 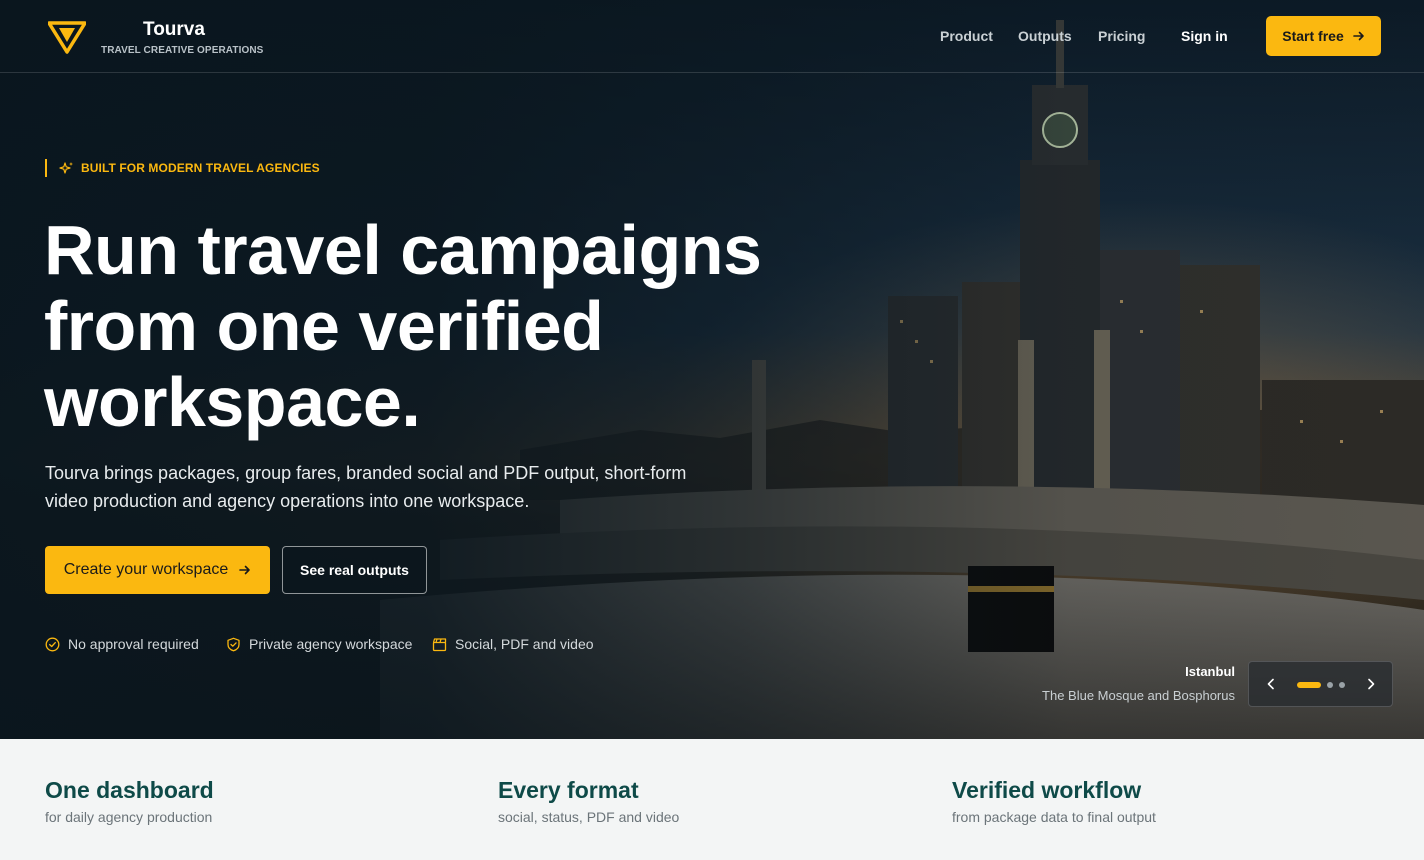 What do you see at coordinates (568, 790) in the screenshot?
I see `stat-title: Every format` at bounding box center [568, 790].